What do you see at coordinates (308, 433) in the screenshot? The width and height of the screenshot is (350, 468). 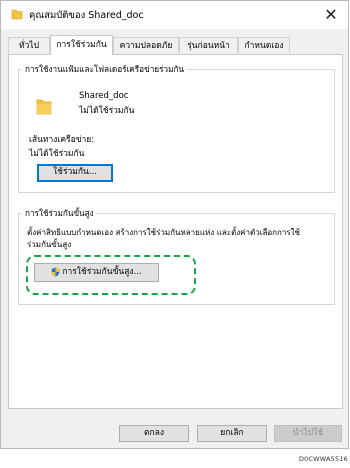 I see `apply-button: นำไปใช้` at bounding box center [308, 433].